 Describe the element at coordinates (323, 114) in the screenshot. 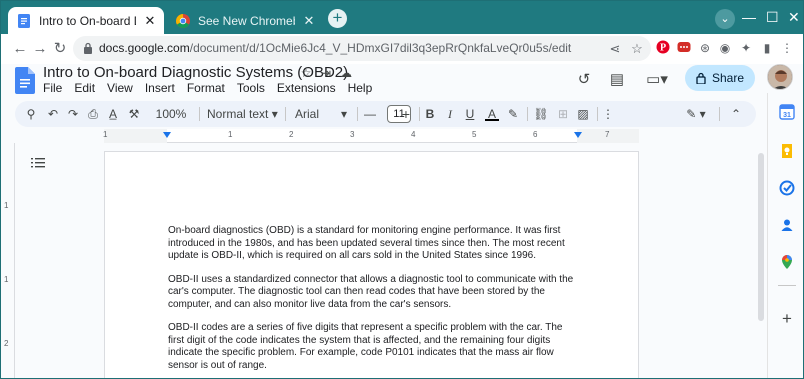

I see `font-select: Arial ▾` at that location.